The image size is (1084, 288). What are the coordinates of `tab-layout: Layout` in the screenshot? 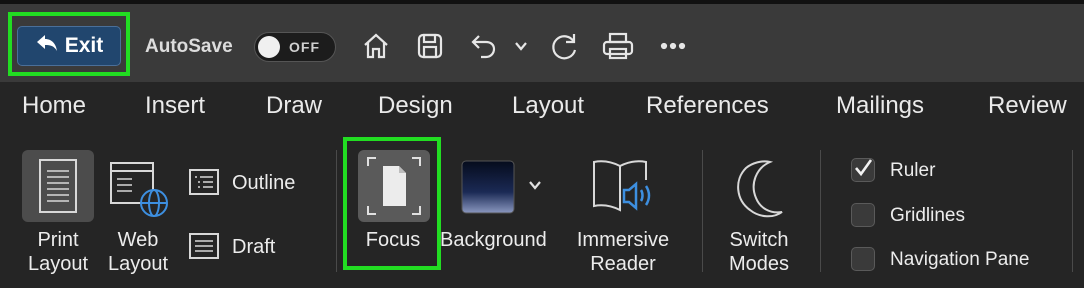 It's located at (548, 106).